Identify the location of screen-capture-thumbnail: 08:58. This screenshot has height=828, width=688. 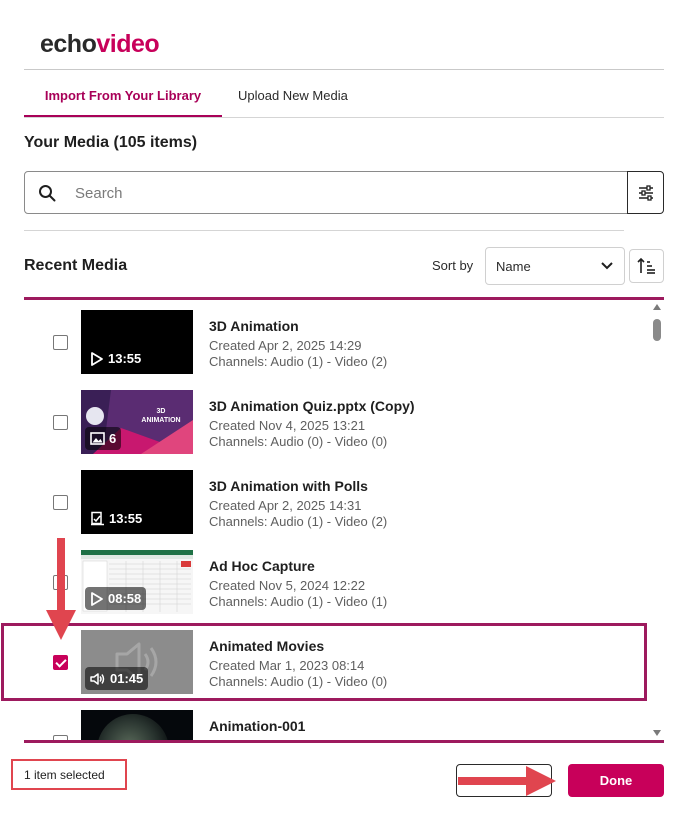
(137, 582).